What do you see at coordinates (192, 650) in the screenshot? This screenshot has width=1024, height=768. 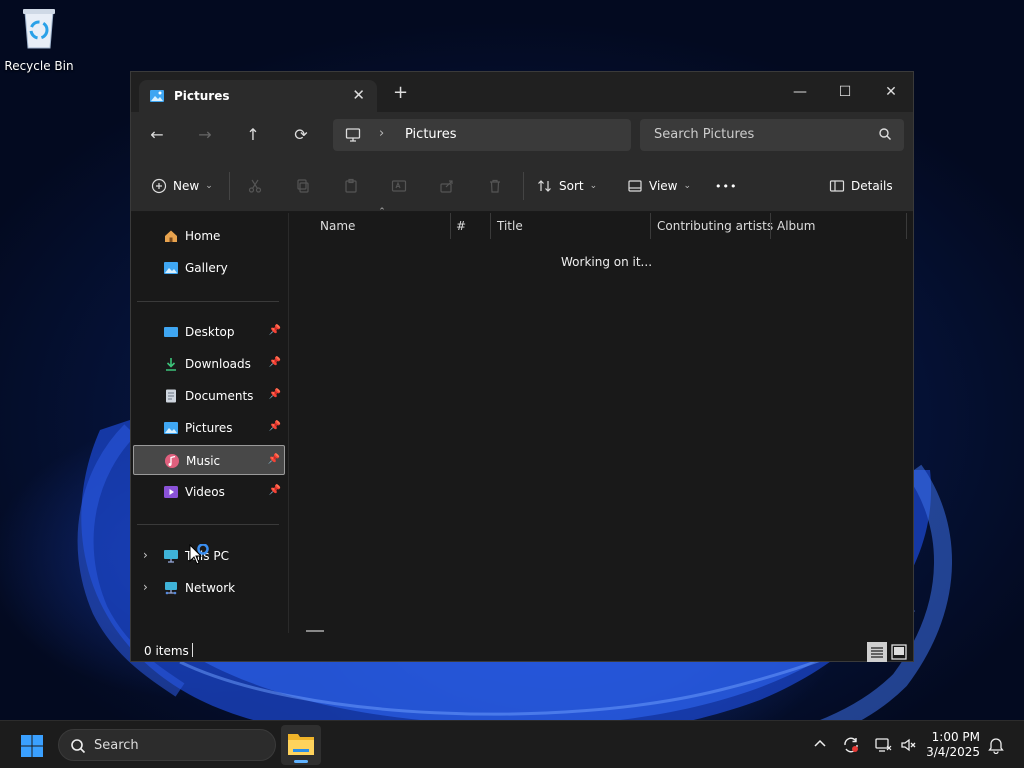 I see `status-separator` at bounding box center [192, 650].